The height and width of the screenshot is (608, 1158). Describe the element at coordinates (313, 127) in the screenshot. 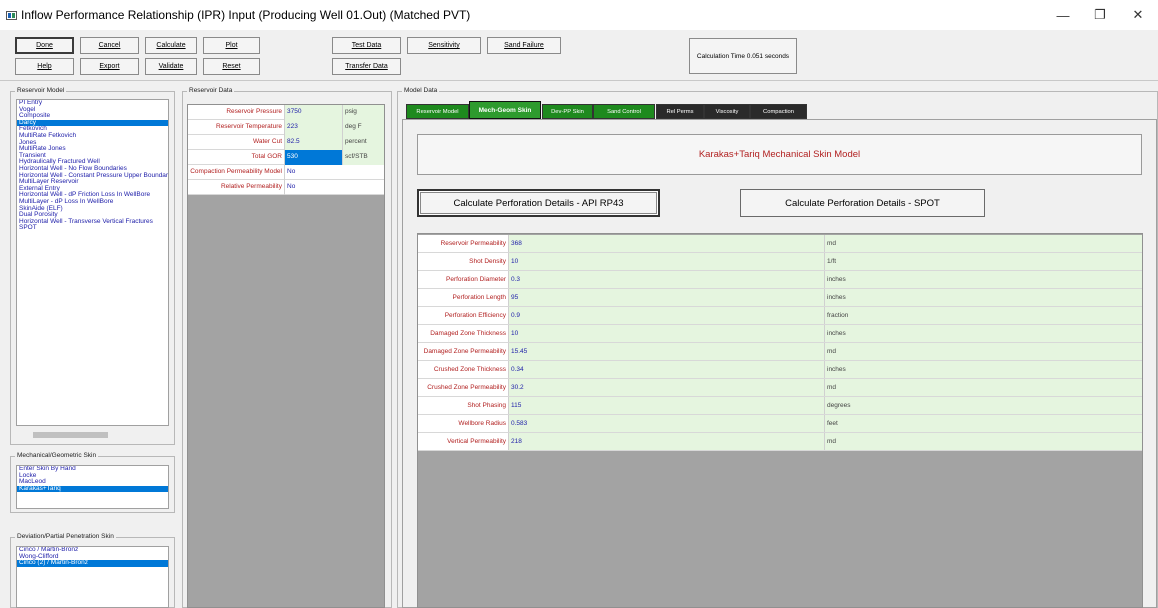

I see `reservoir-temperature-field: 223` at that location.